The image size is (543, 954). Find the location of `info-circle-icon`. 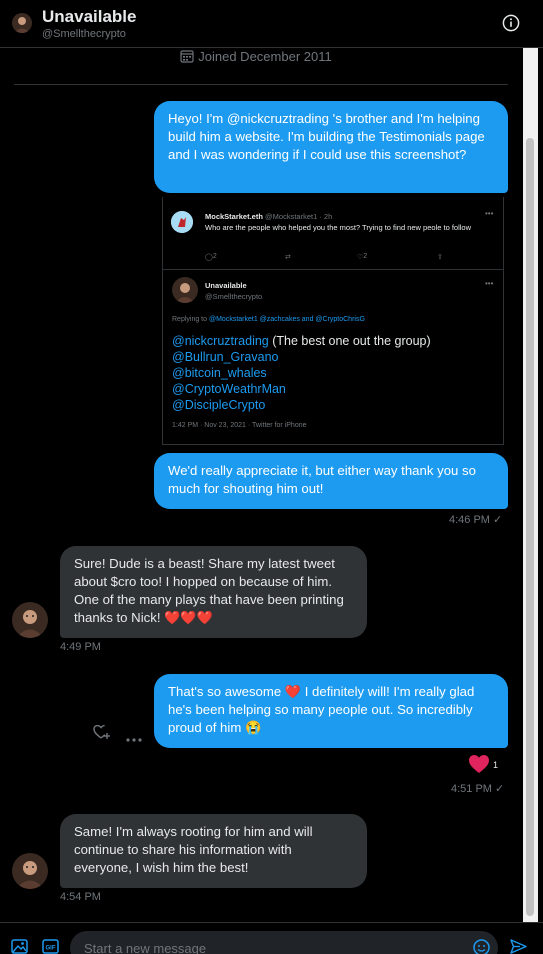

info-circle-icon is located at coordinates (511, 23).